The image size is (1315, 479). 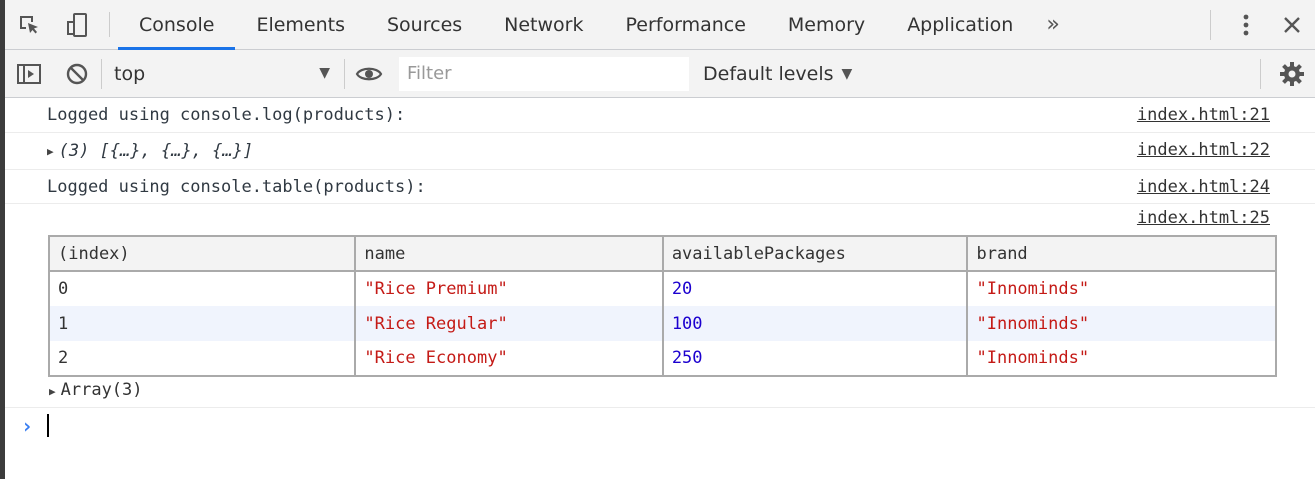 I want to click on message-text: Logged using console.table(products):, so click(x=236, y=186).